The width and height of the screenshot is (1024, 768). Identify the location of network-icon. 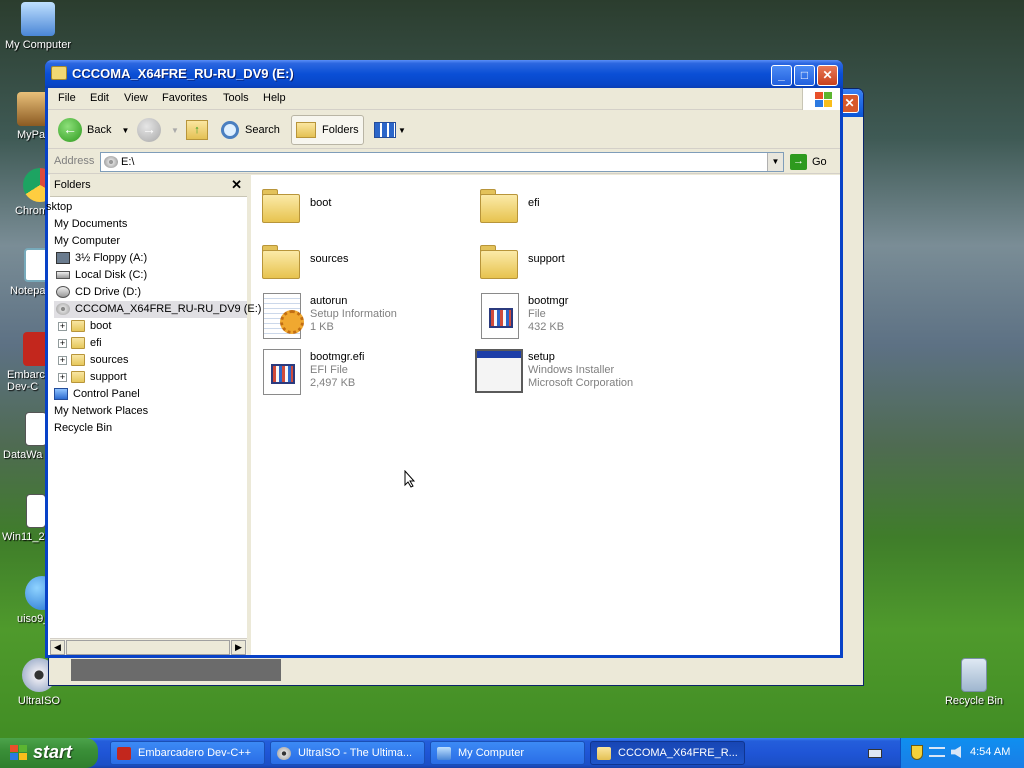
(937, 752).